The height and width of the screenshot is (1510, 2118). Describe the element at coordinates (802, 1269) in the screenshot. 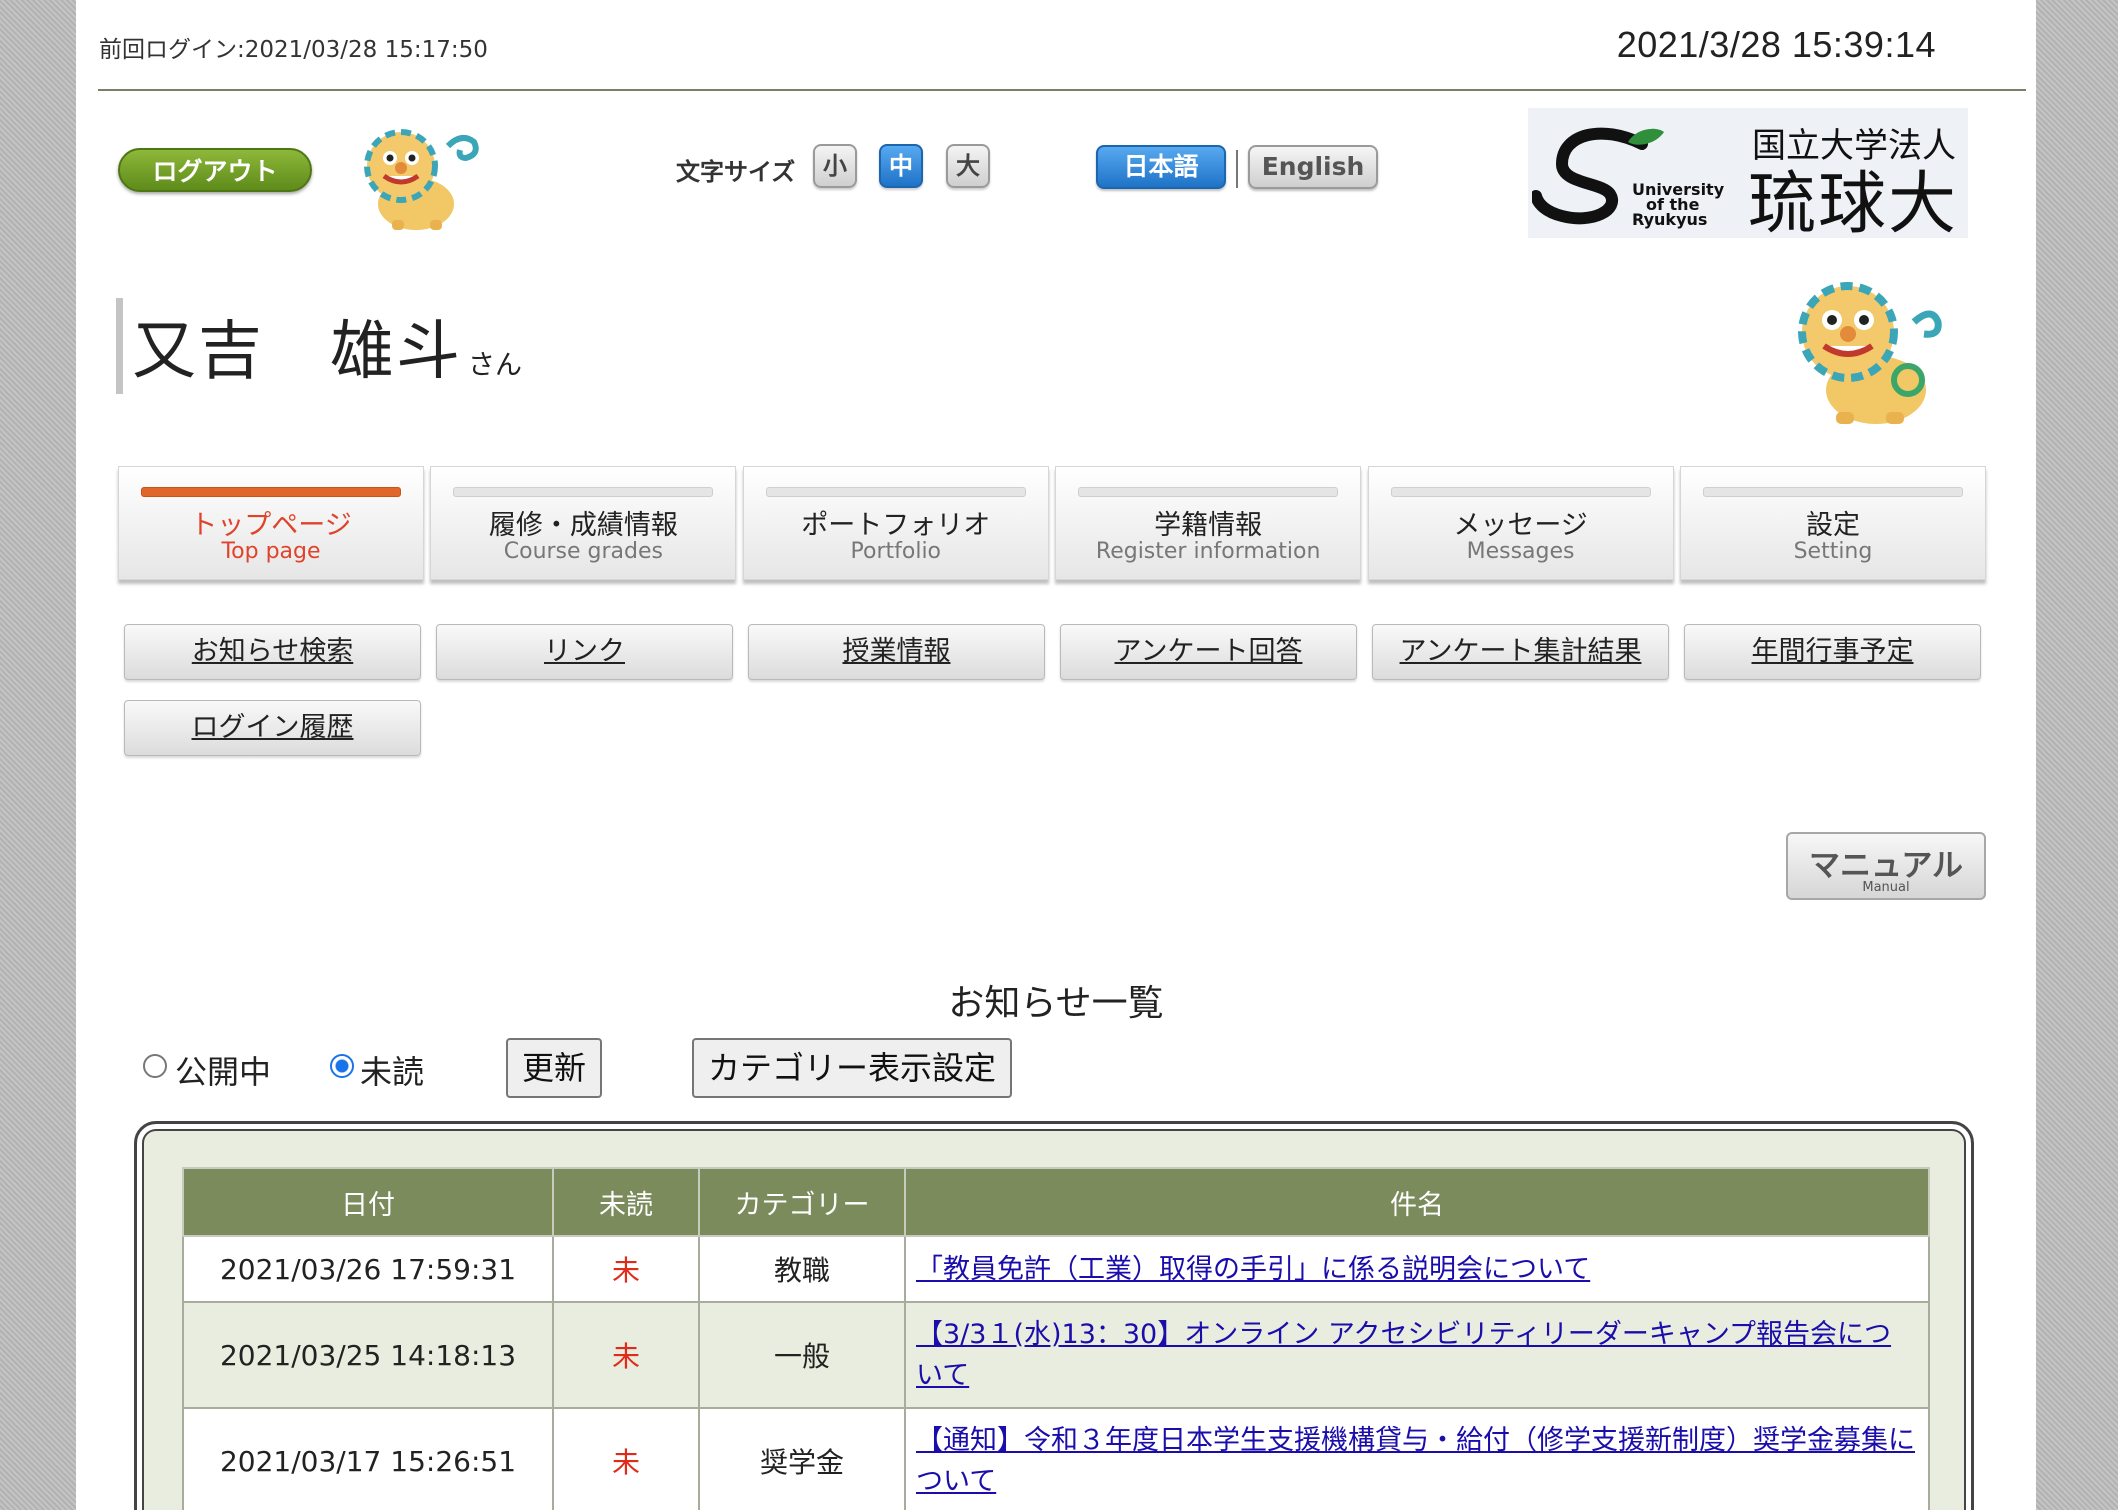

I see `notice-category: 教職` at that location.